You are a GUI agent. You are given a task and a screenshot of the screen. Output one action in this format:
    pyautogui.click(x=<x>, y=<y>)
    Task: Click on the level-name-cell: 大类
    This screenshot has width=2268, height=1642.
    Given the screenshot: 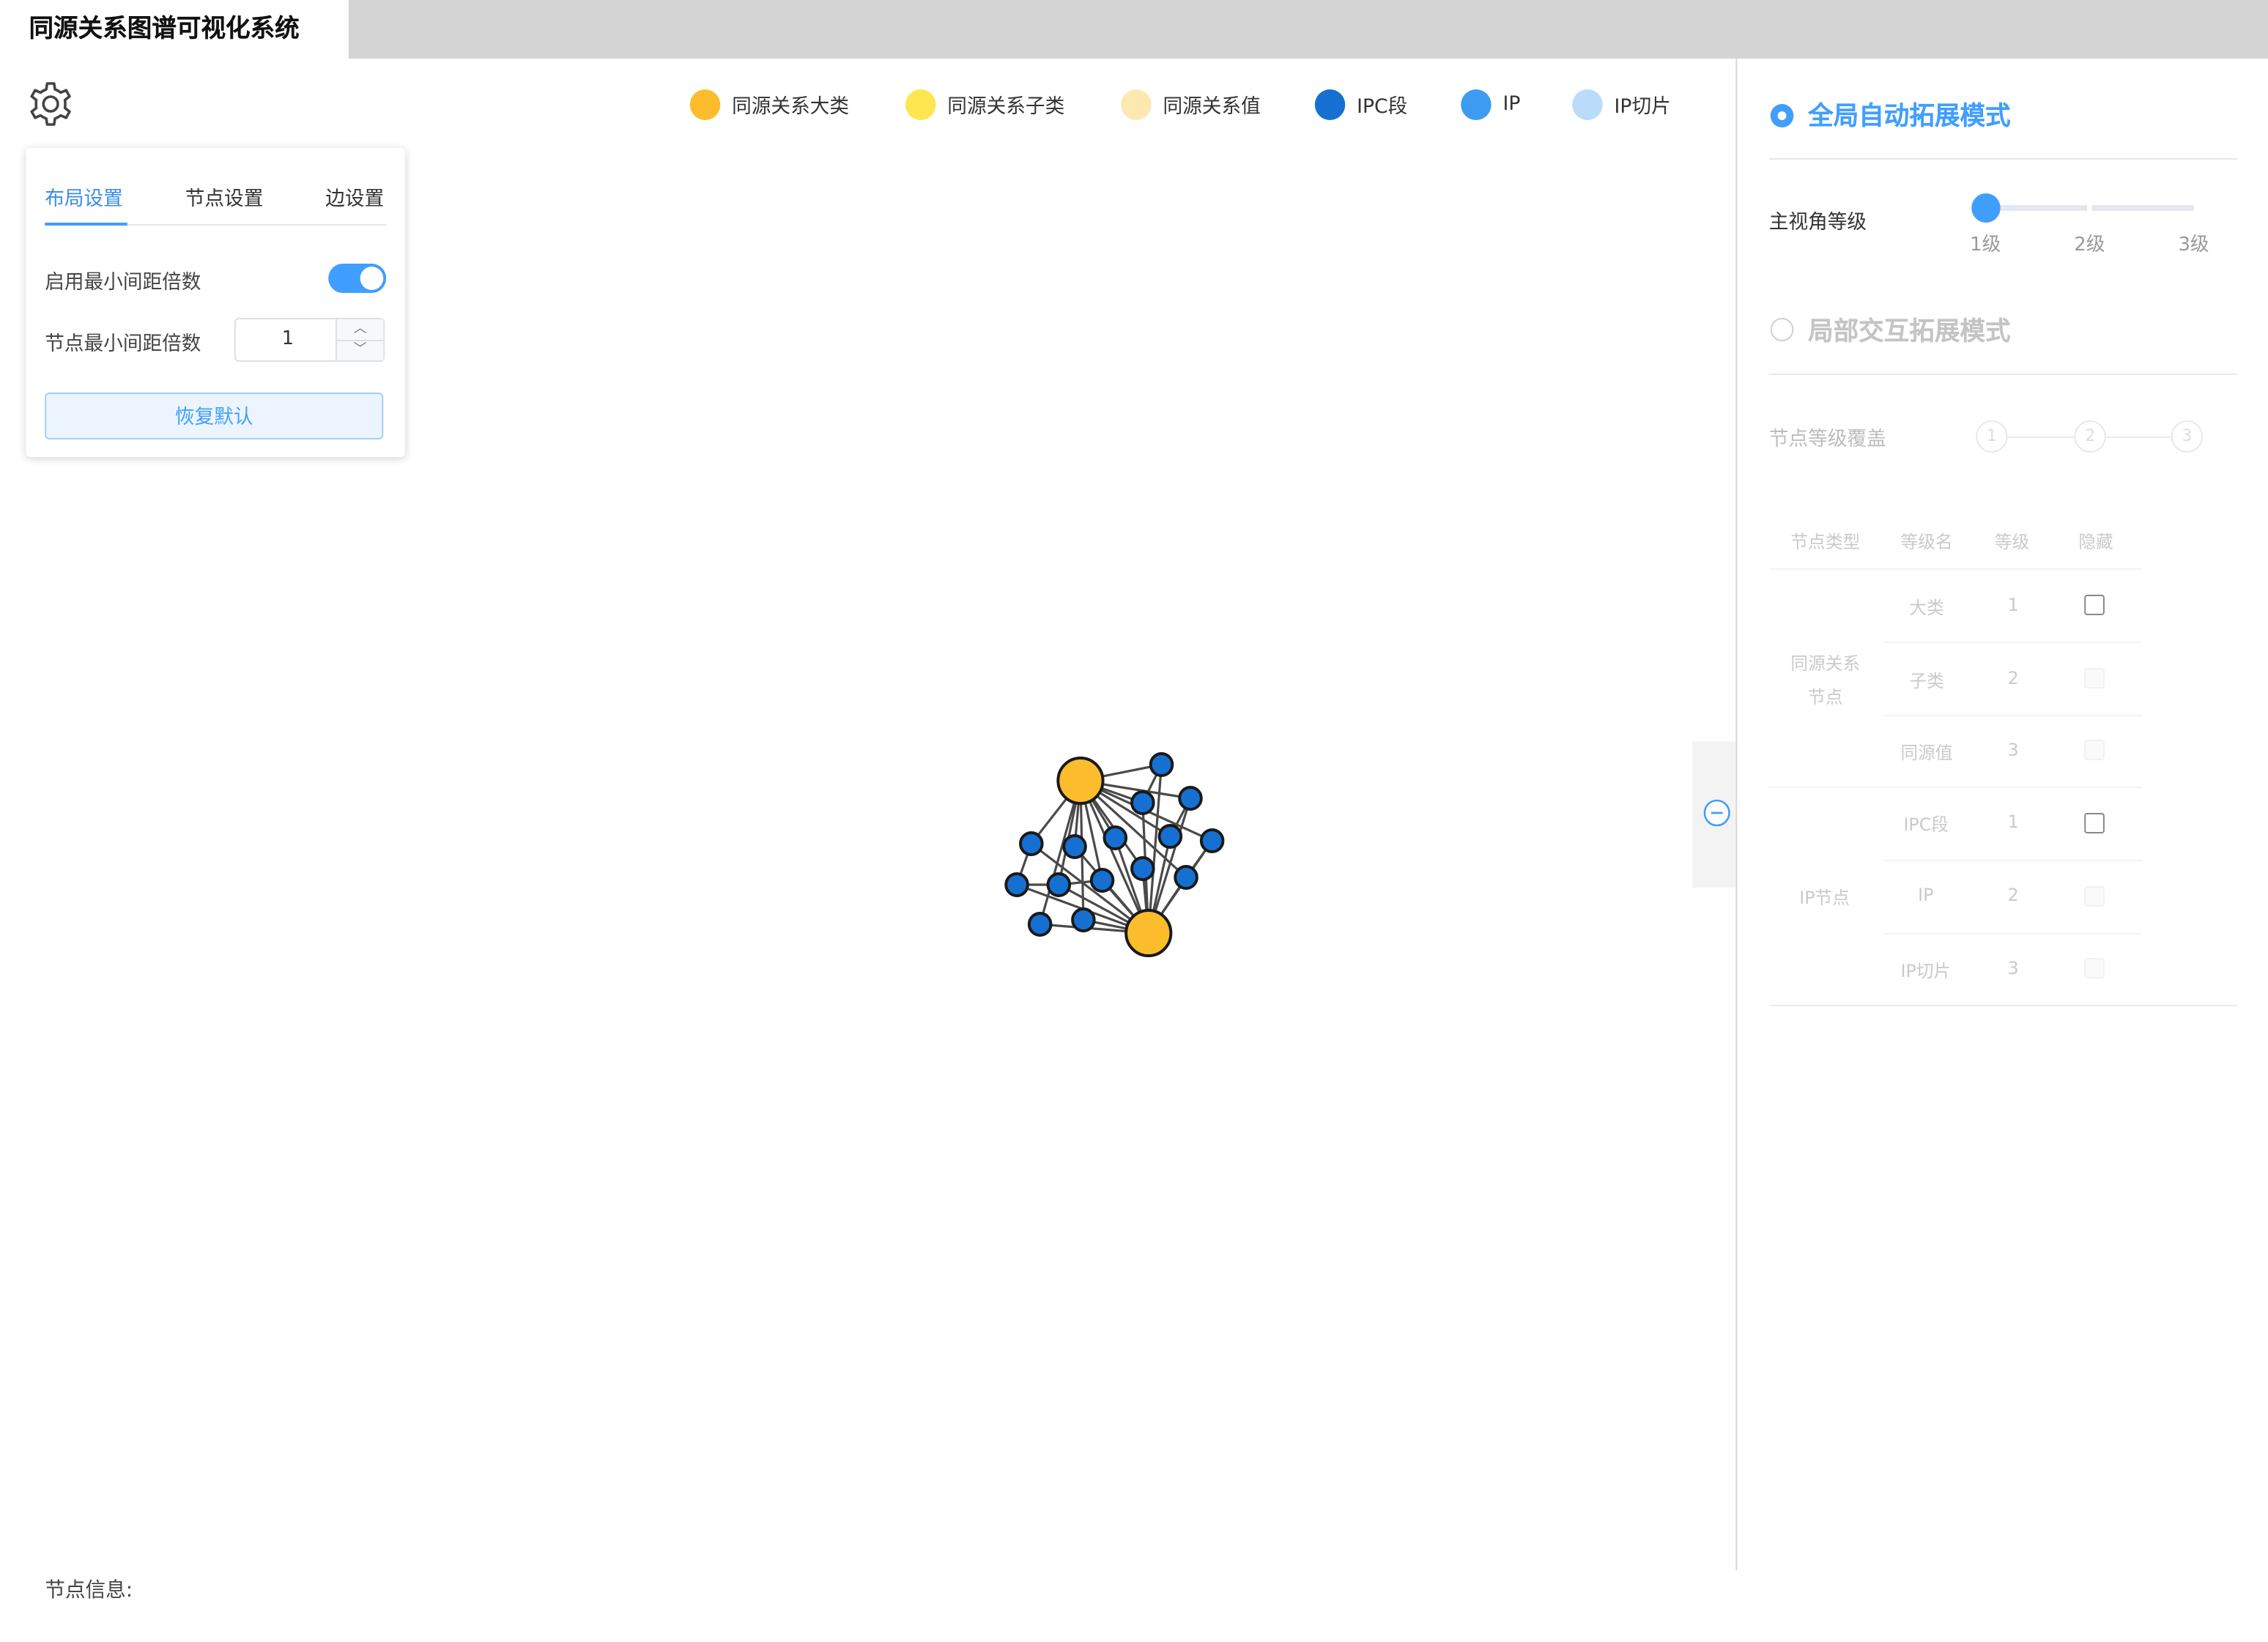 What is the action you would take?
    pyautogui.click(x=1927, y=608)
    